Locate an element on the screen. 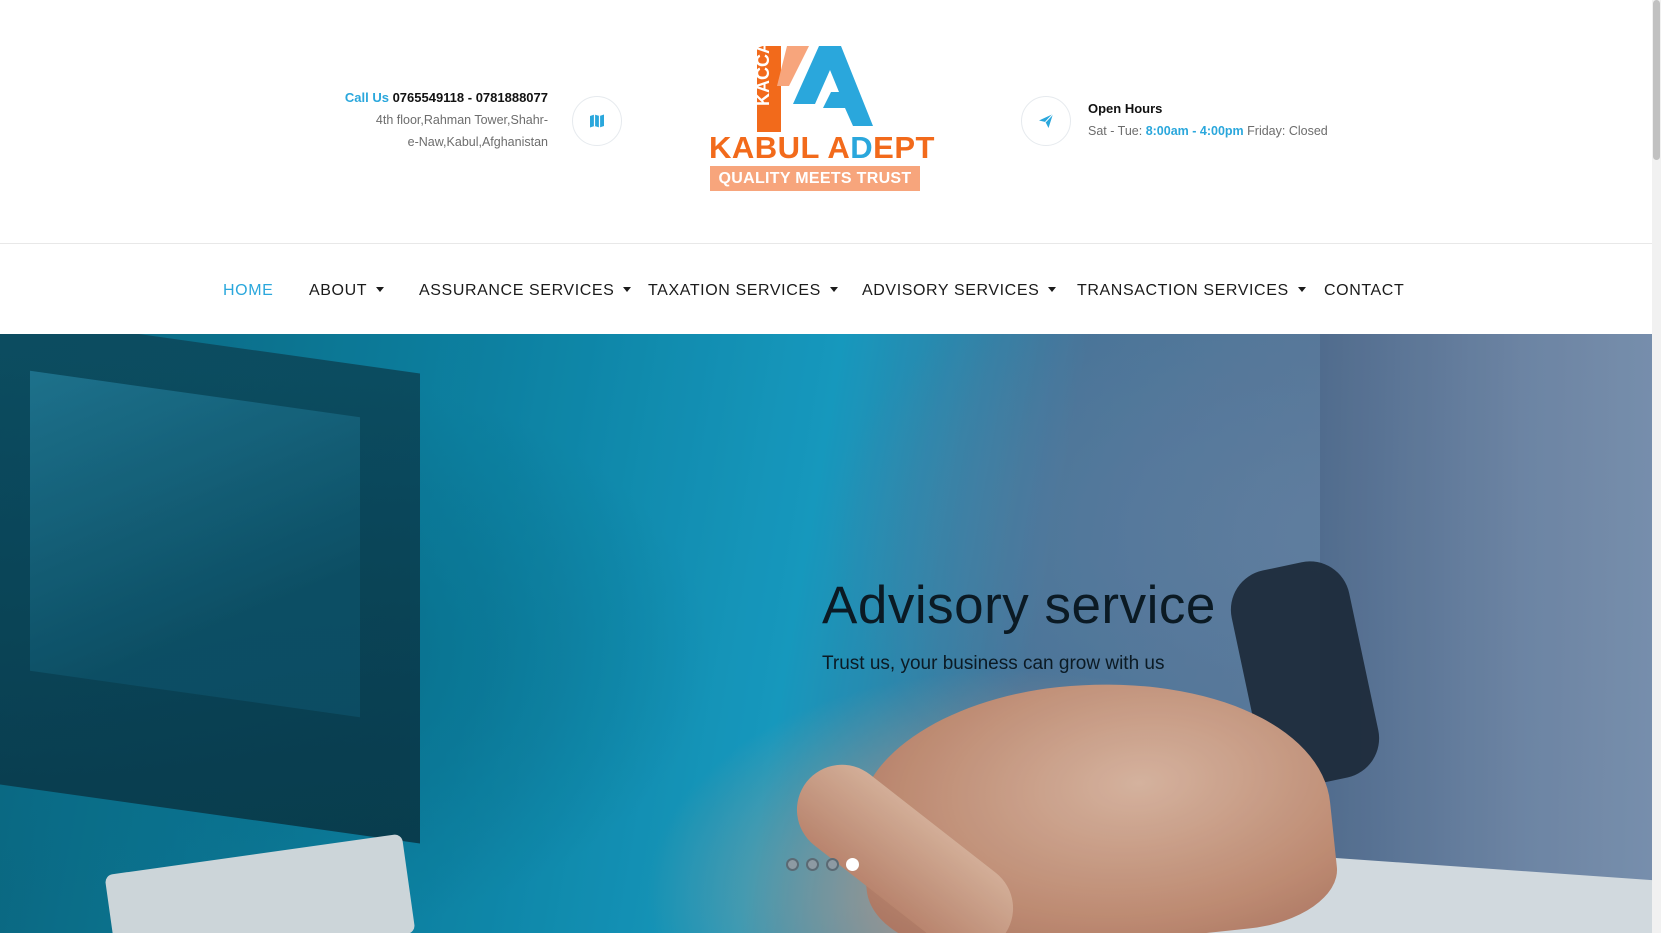 This screenshot has width=1661, height=933. address-line-2: e-Naw,Kabul,Afghanistan is located at coordinates (477, 142).